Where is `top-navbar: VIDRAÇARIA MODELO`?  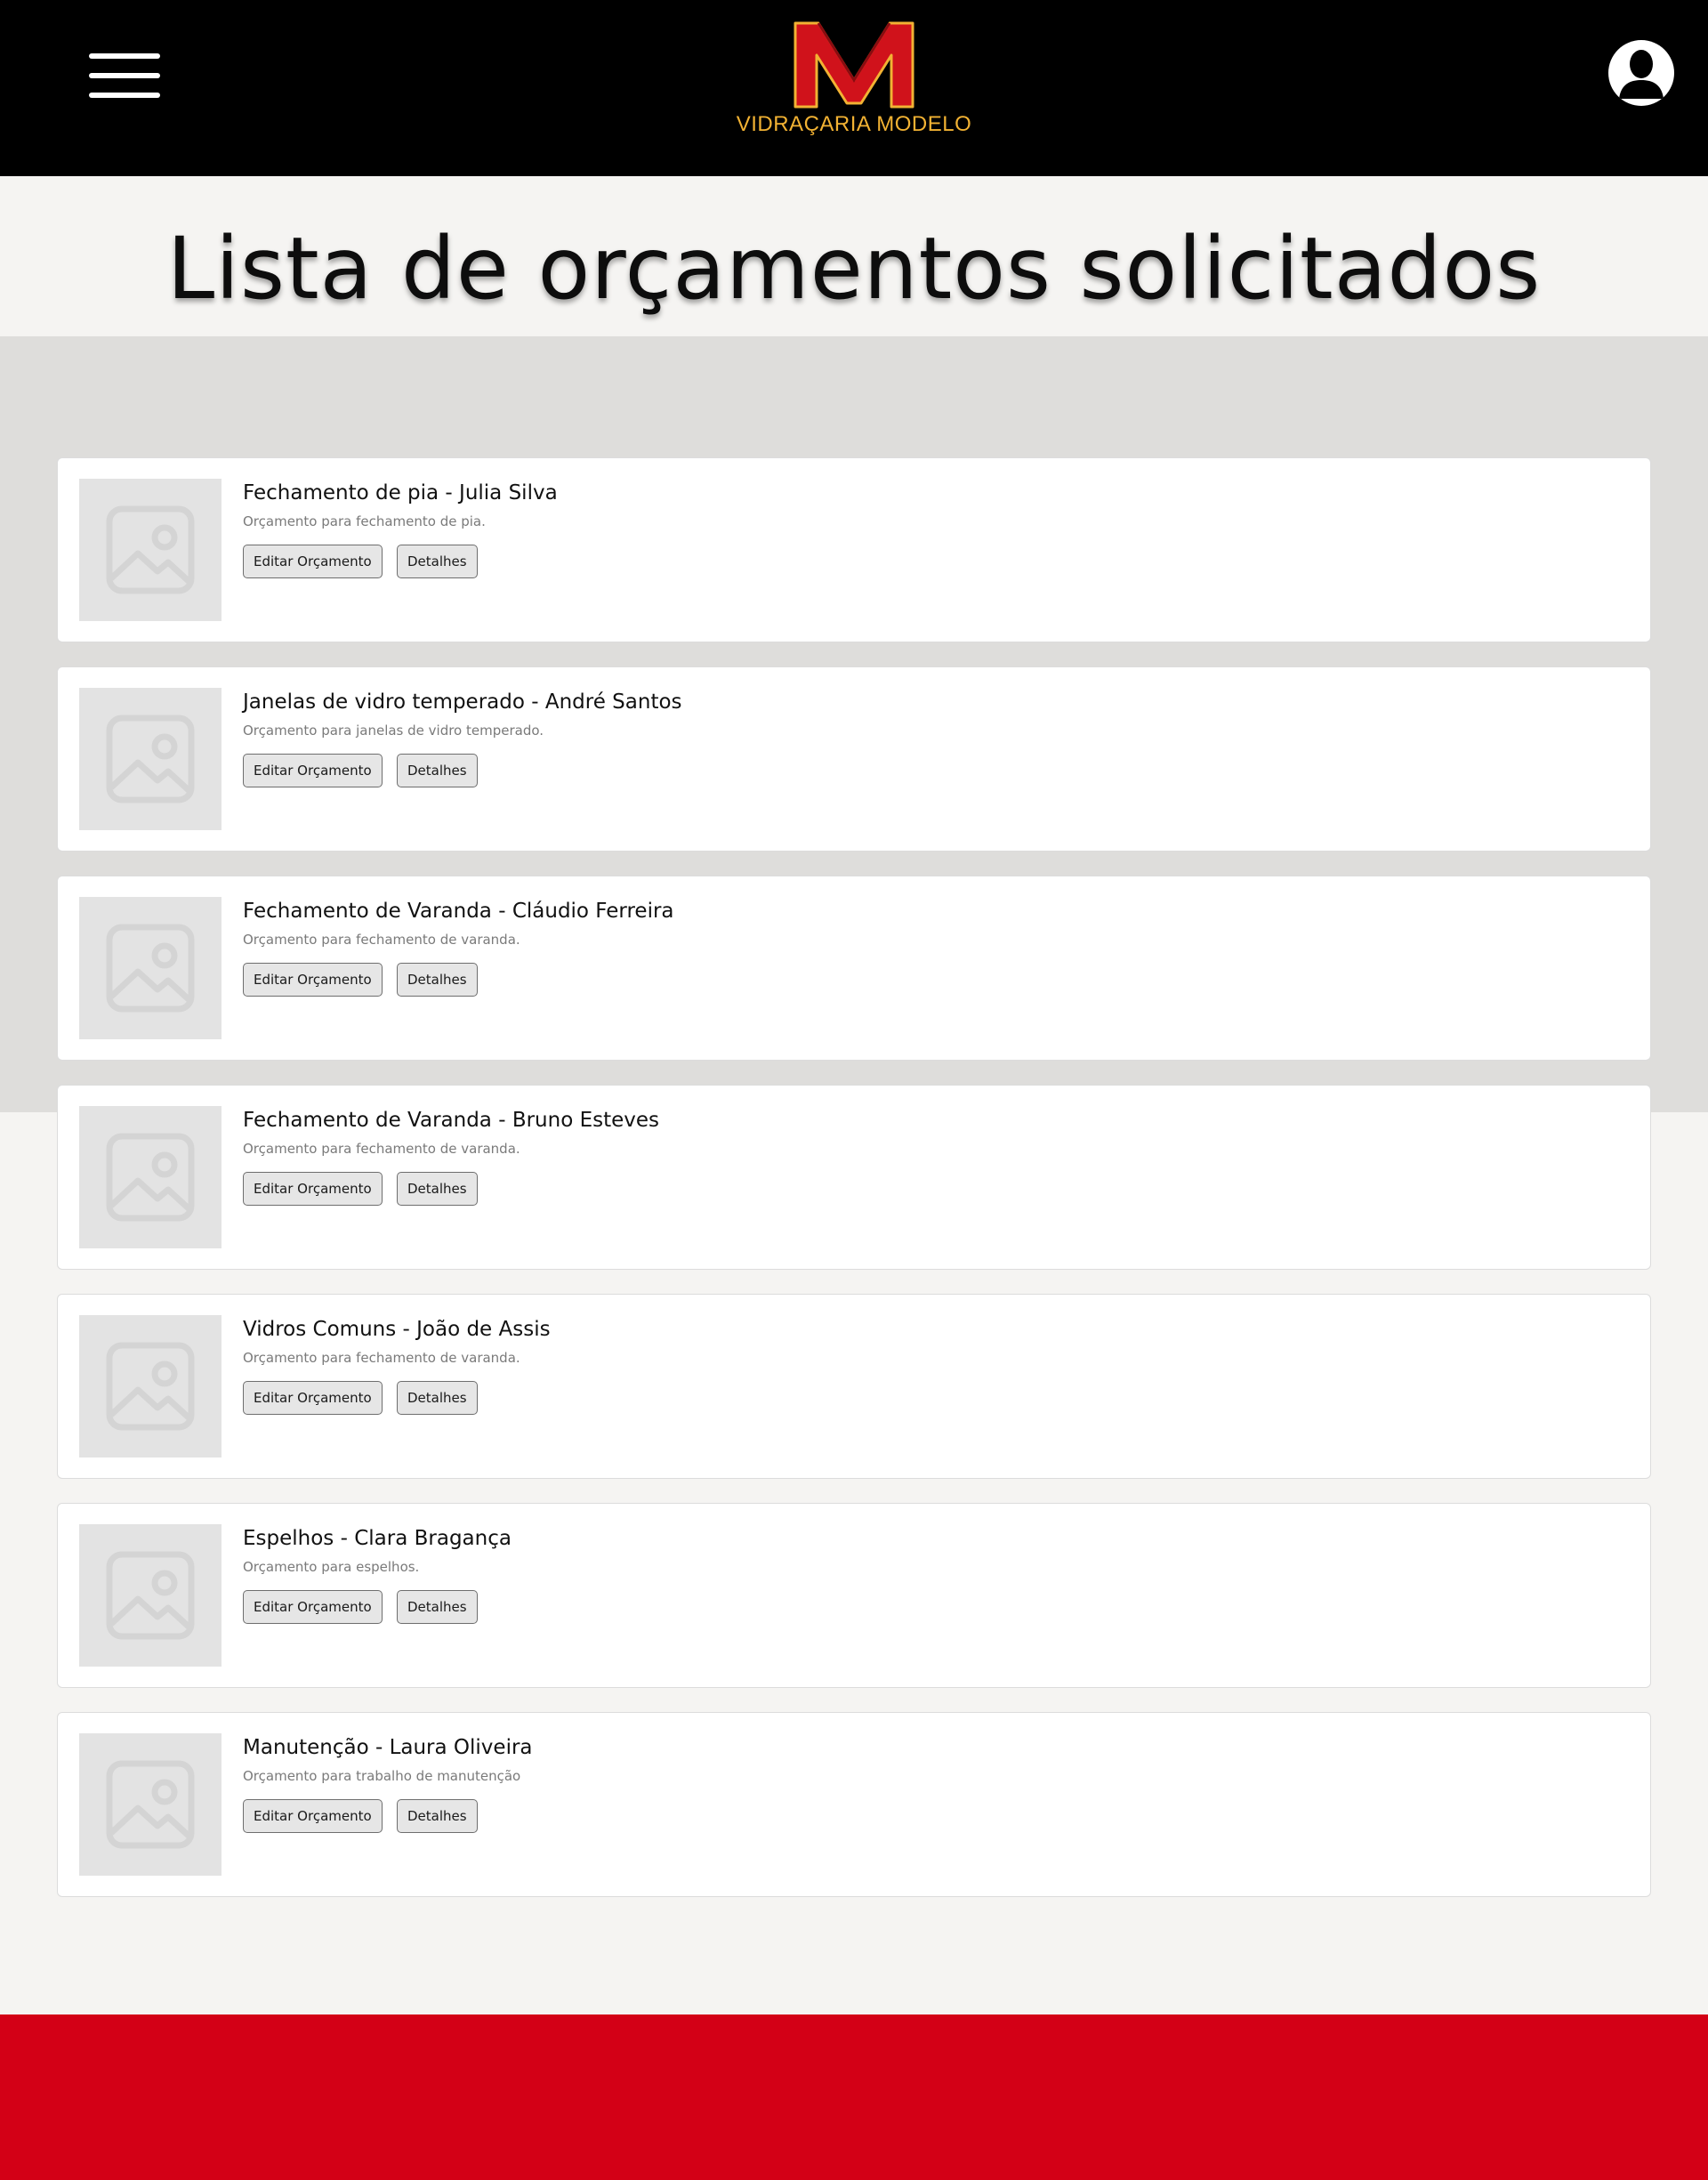
top-navbar: VIDRAÇARIA MODELO is located at coordinates (854, 88).